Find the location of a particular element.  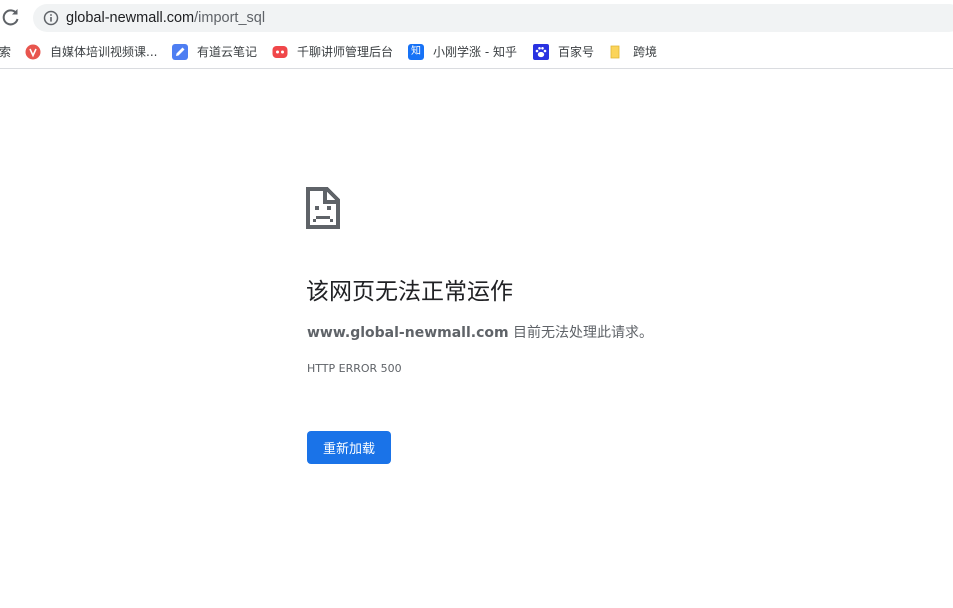

bookmark-item-zhihu: 知 小刚学涨 - 知乎 is located at coordinates (462, 52).